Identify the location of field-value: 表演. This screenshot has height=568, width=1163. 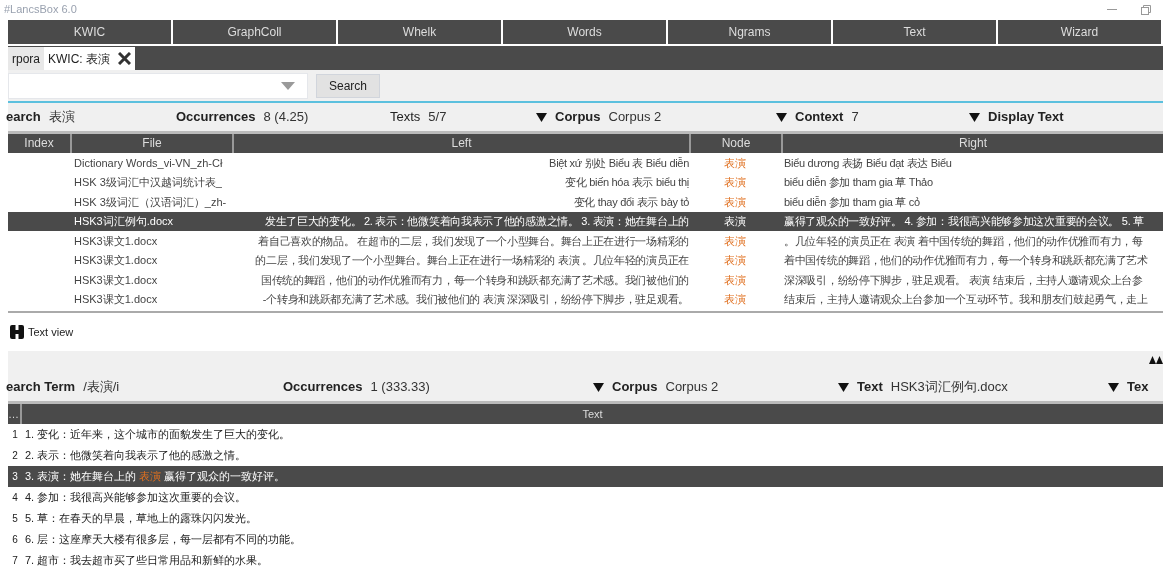
(61, 117).